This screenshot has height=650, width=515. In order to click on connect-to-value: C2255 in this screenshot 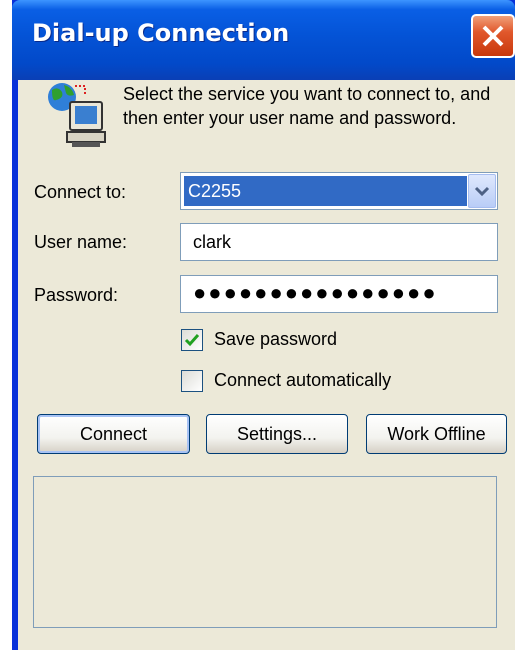, I will do `click(325, 191)`.